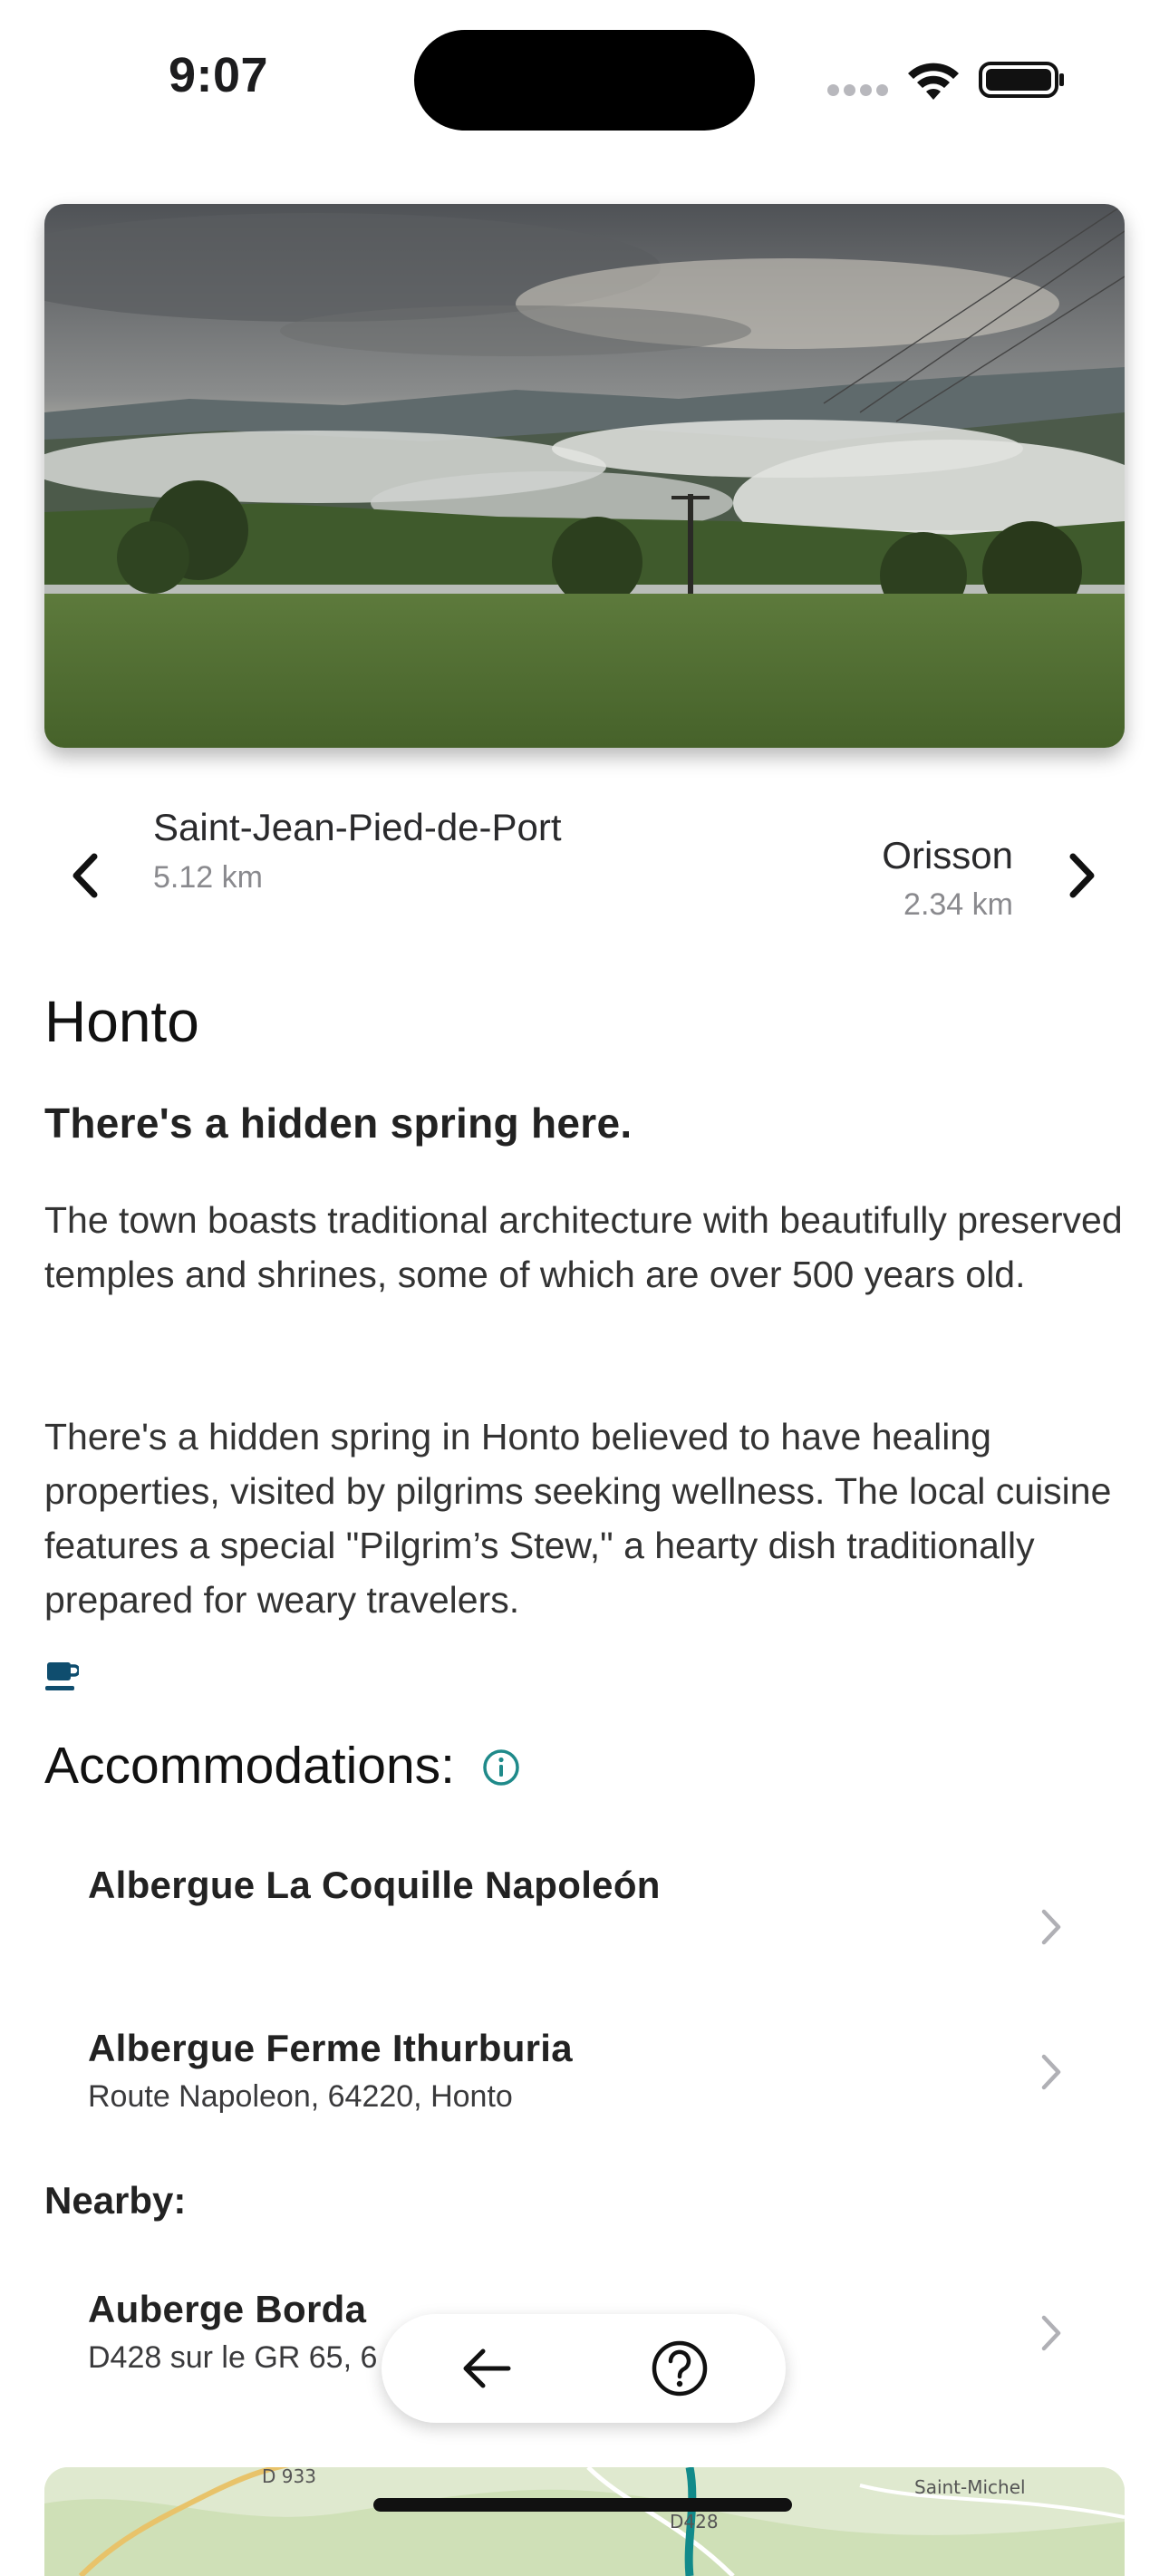 The width and height of the screenshot is (1169, 2576). I want to click on town-headline: There's a hidden spring here., so click(338, 1123).